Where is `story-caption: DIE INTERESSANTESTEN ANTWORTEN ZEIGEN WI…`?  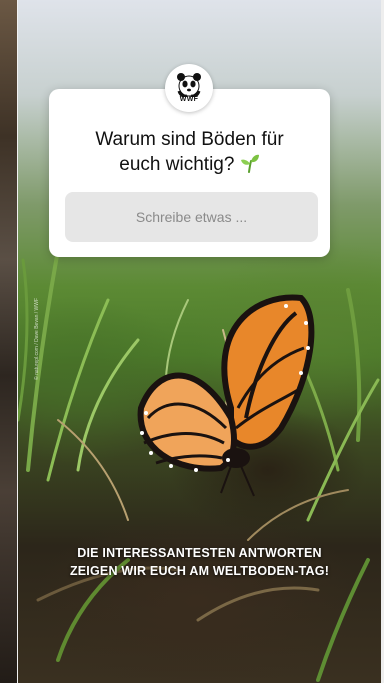
story-caption: DIE INTERESSANTESTEN ANTWORTEN ZEIGEN WI… is located at coordinates (199, 562).